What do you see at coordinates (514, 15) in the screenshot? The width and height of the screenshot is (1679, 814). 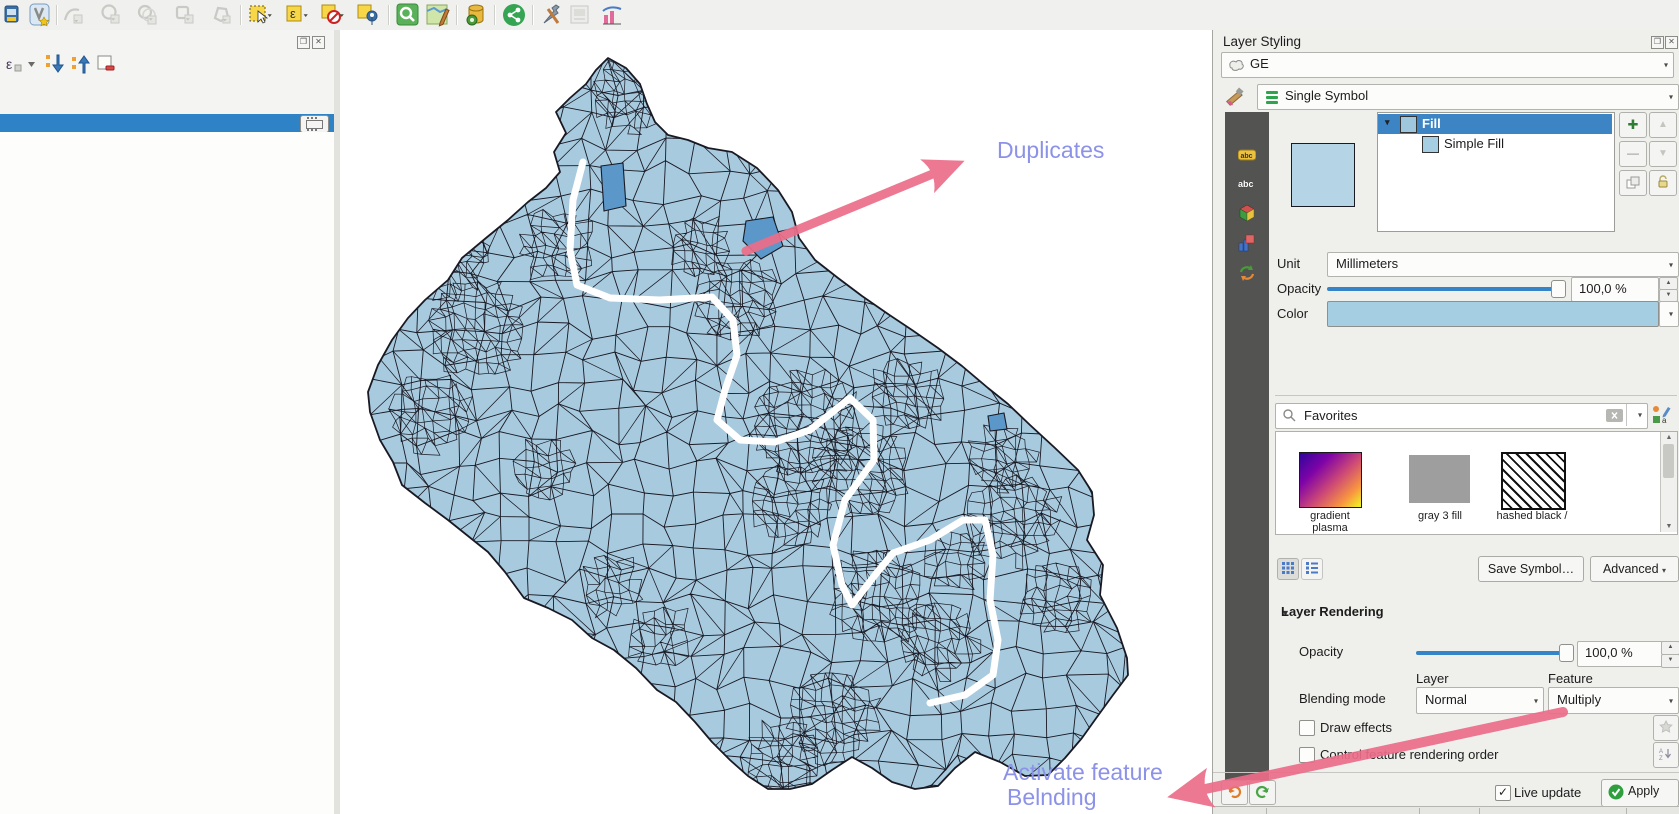 I see `share-icon` at bounding box center [514, 15].